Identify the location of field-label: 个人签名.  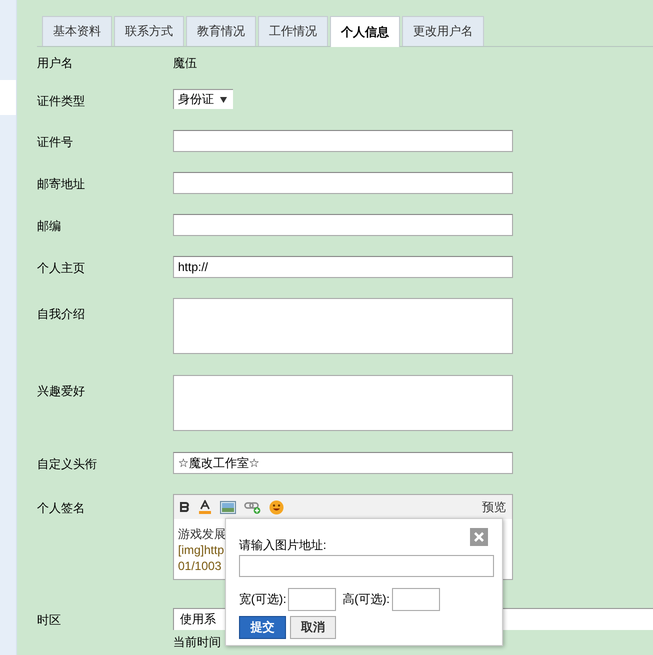
(61, 508).